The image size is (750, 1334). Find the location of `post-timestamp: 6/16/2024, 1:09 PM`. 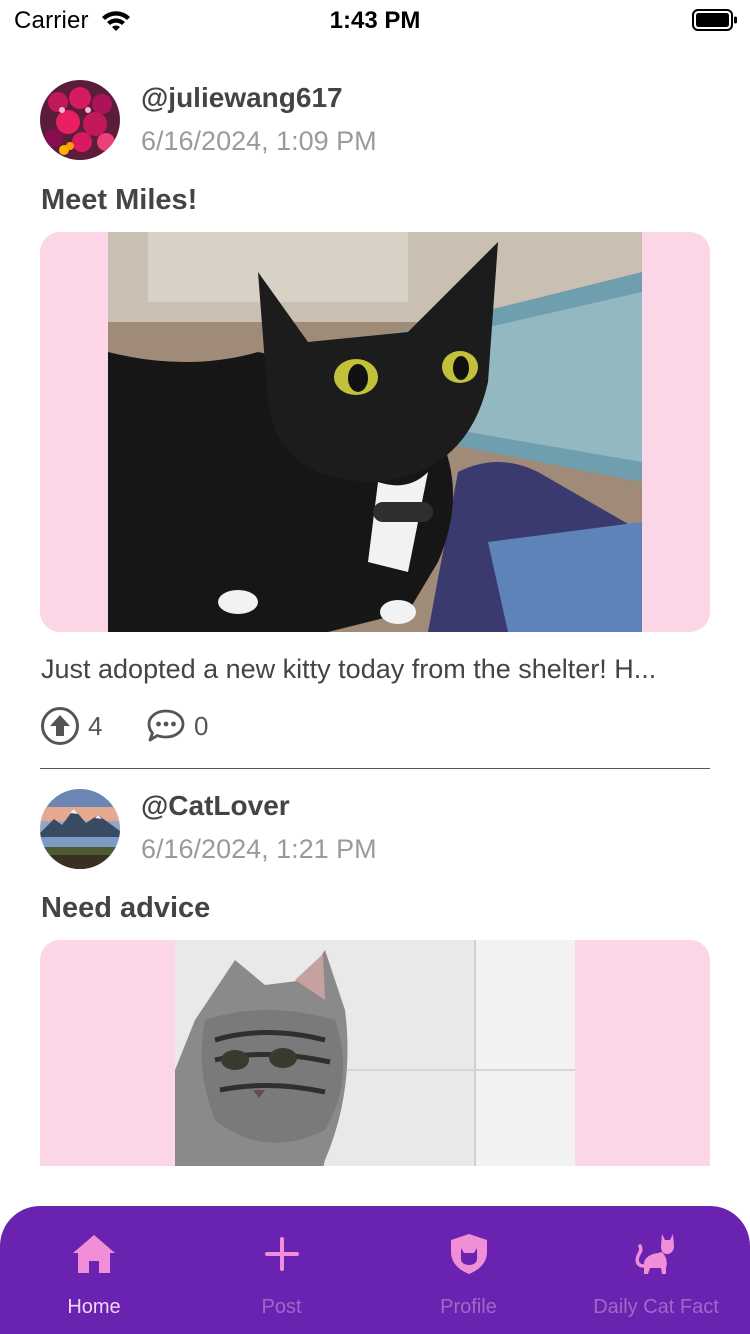

post-timestamp: 6/16/2024, 1:09 PM is located at coordinates (259, 141).